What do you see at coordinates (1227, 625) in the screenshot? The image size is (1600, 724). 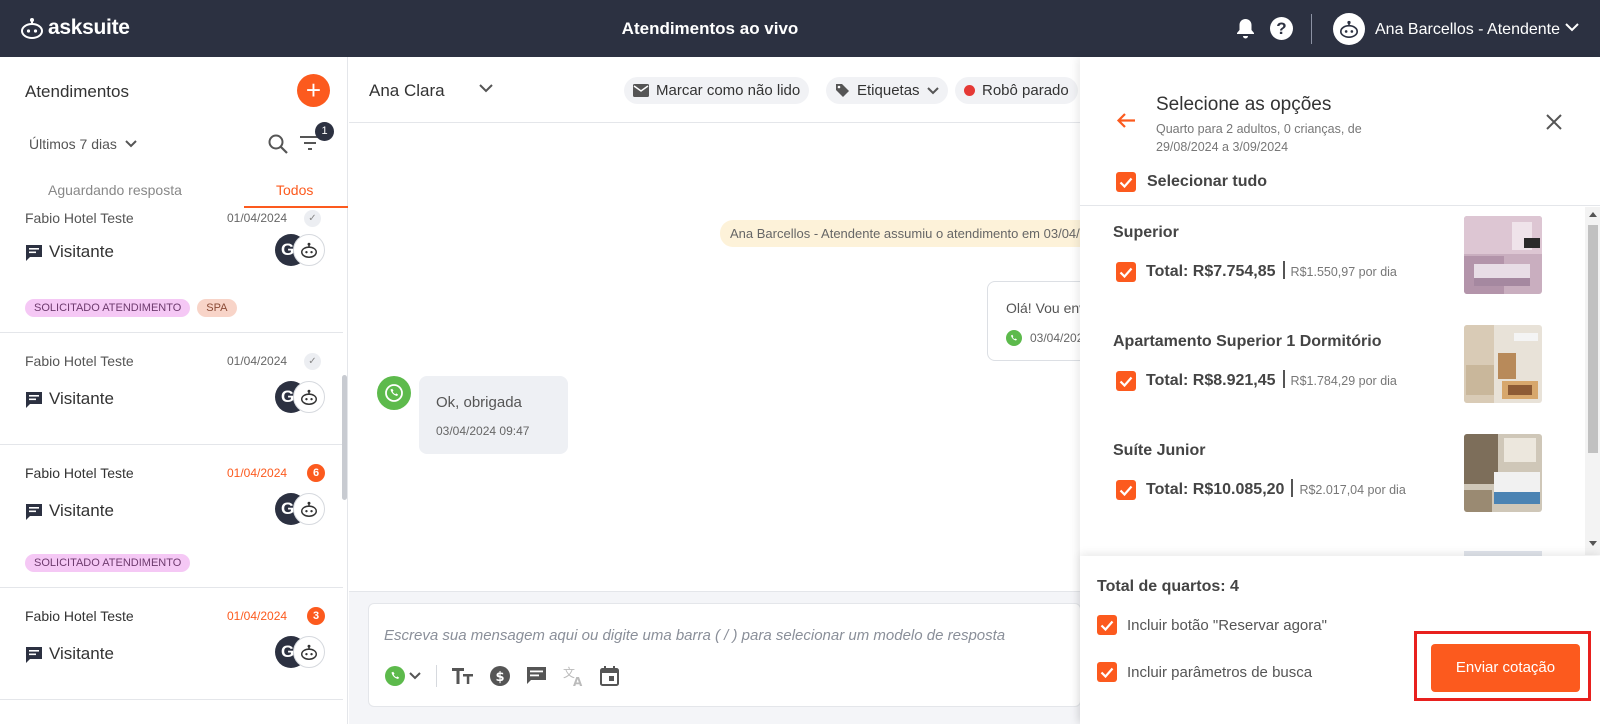 I see `option-label: Incluir botão "Reservar agora"` at bounding box center [1227, 625].